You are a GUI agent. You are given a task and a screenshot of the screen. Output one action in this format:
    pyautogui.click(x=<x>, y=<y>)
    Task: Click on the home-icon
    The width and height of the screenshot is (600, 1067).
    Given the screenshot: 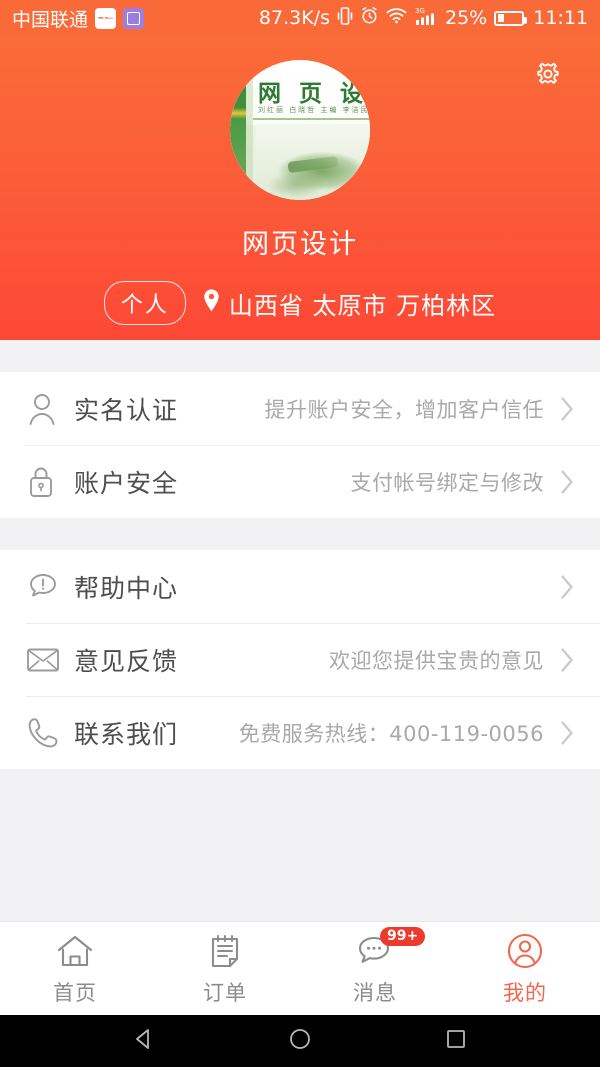 What is the action you would take?
    pyautogui.click(x=75, y=951)
    